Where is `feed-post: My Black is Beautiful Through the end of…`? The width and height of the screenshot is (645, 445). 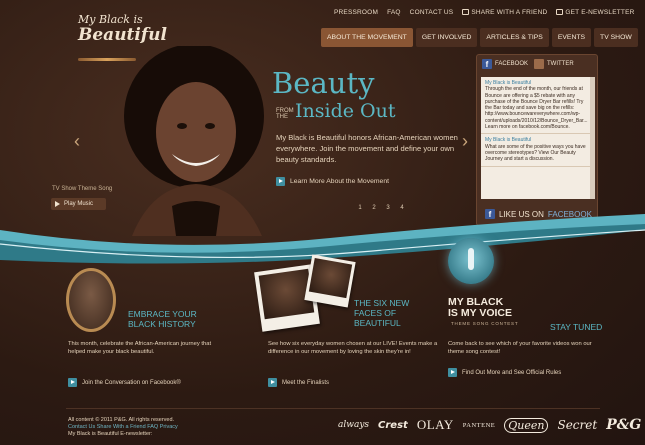 feed-post: My Black is Beautiful Through the end of… is located at coordinates (538, 106).